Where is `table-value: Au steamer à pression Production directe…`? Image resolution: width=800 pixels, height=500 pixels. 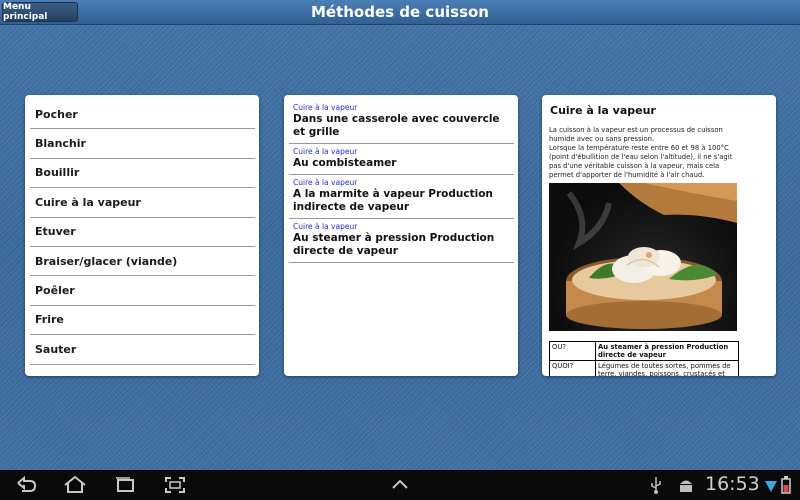
table-value: Au steamer à pression Production directe… is located at coordinates (667, 351).